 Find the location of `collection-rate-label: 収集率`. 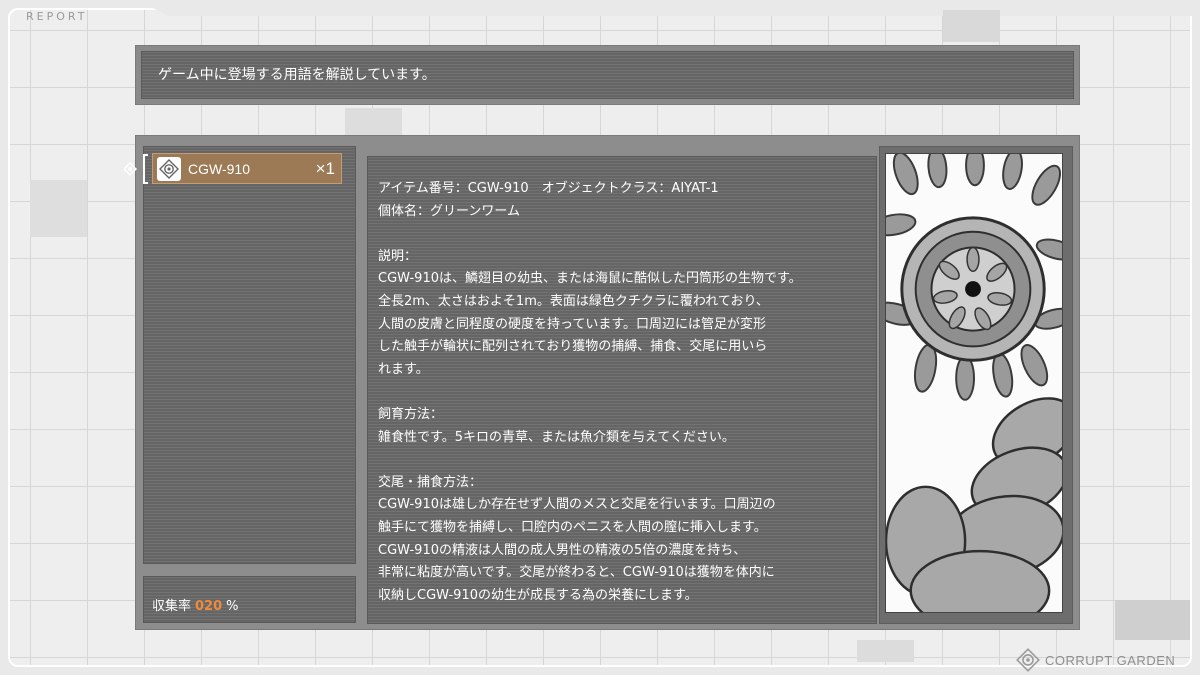

collection-rate-label: 収集率 is located at coordinates (172, 606).